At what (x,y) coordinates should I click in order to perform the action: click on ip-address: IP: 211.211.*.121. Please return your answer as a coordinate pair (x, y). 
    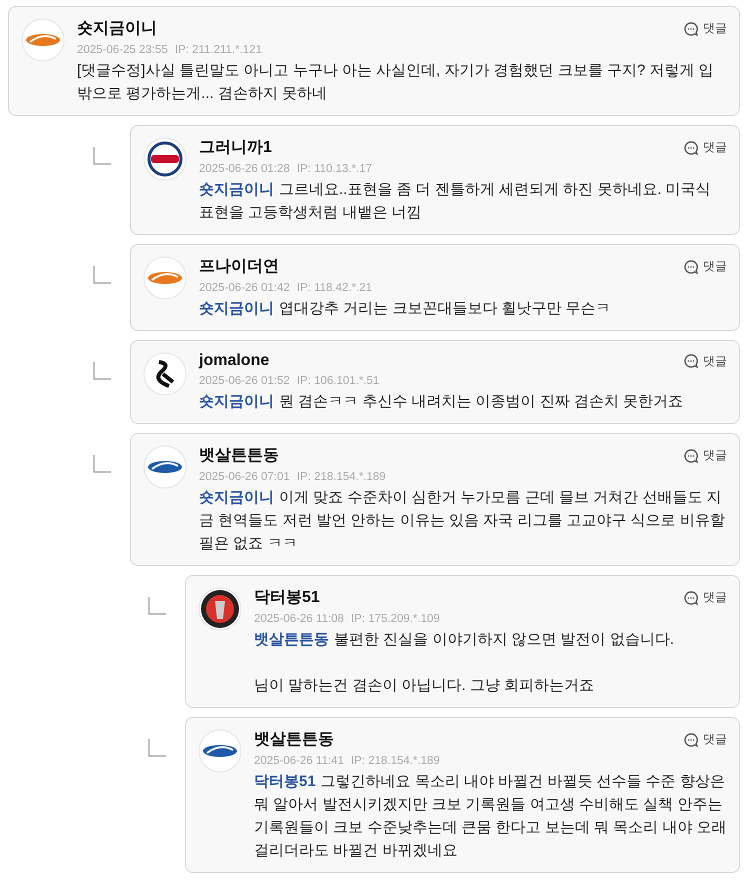
    Looking at the image, I should click on (218, 50).